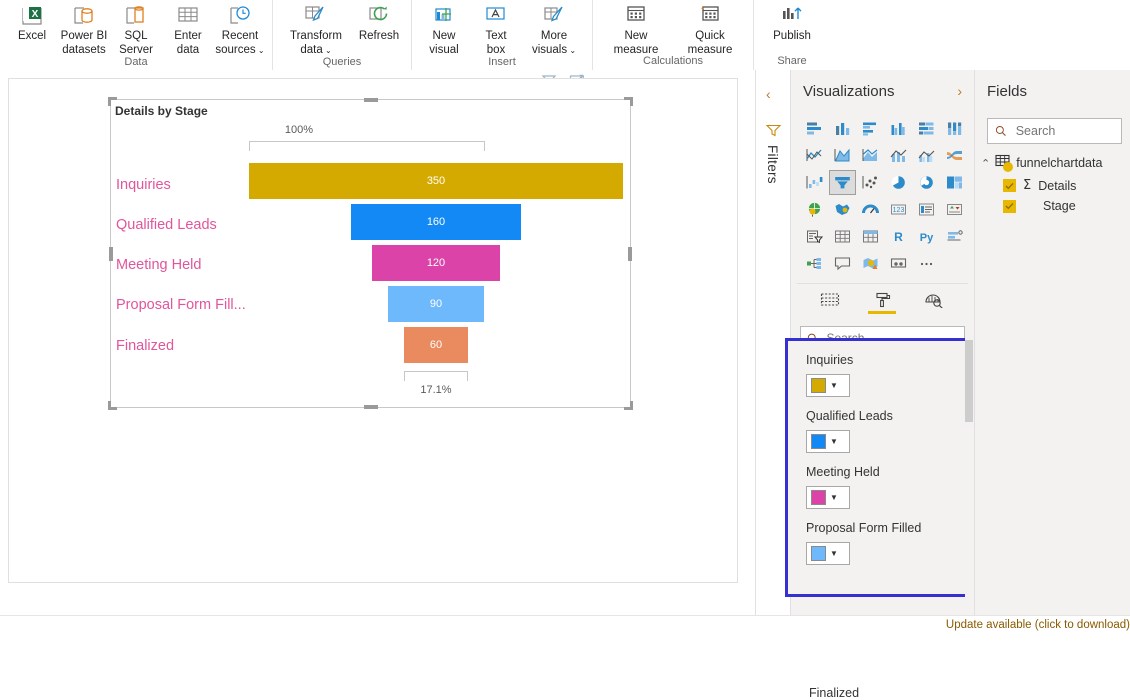 This screenshot has height=700, width=1130. I want to click on r-script-visual-icon: R, so click(898, 236).